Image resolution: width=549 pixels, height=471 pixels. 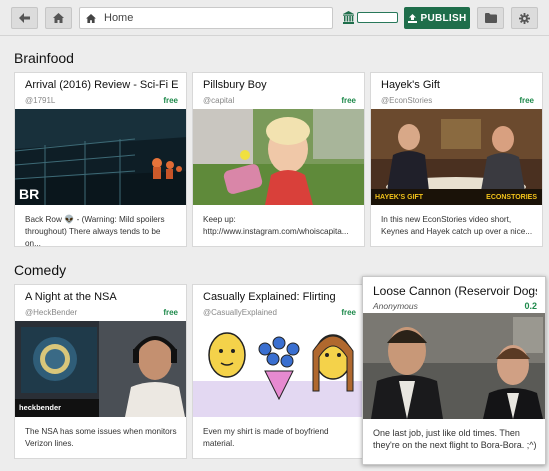 What do you see at coordinates (407, 100) in the screenshot?
I see `card-channel: @EconStories` at bounding box center [407, 100].